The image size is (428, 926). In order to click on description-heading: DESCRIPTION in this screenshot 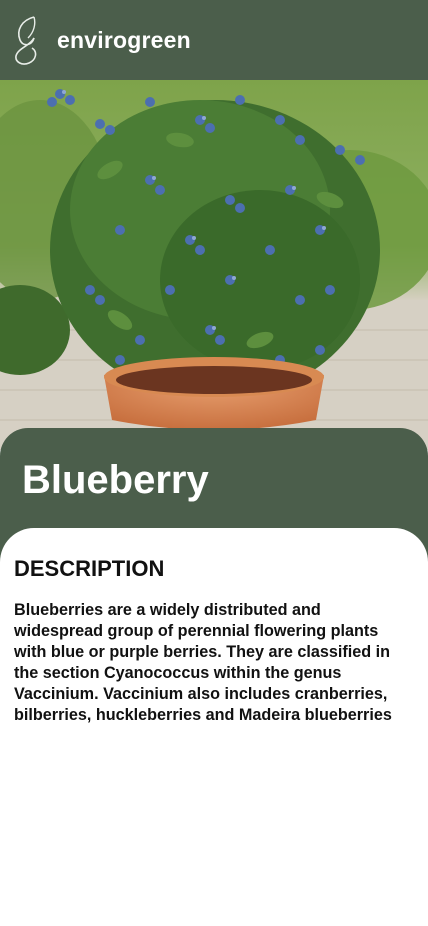, I will do `click(89, 568)`.